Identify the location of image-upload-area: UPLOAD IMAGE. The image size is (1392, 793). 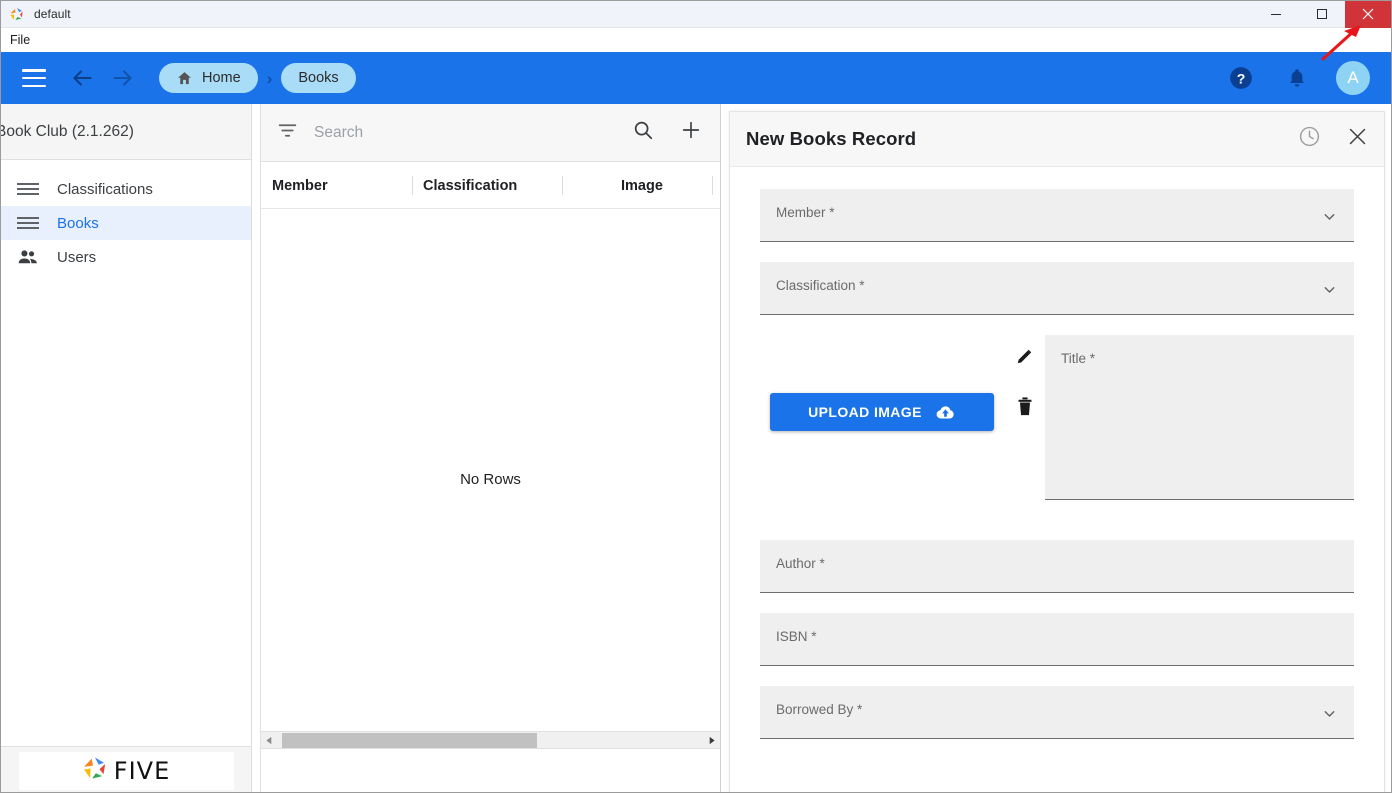
(887, 417).